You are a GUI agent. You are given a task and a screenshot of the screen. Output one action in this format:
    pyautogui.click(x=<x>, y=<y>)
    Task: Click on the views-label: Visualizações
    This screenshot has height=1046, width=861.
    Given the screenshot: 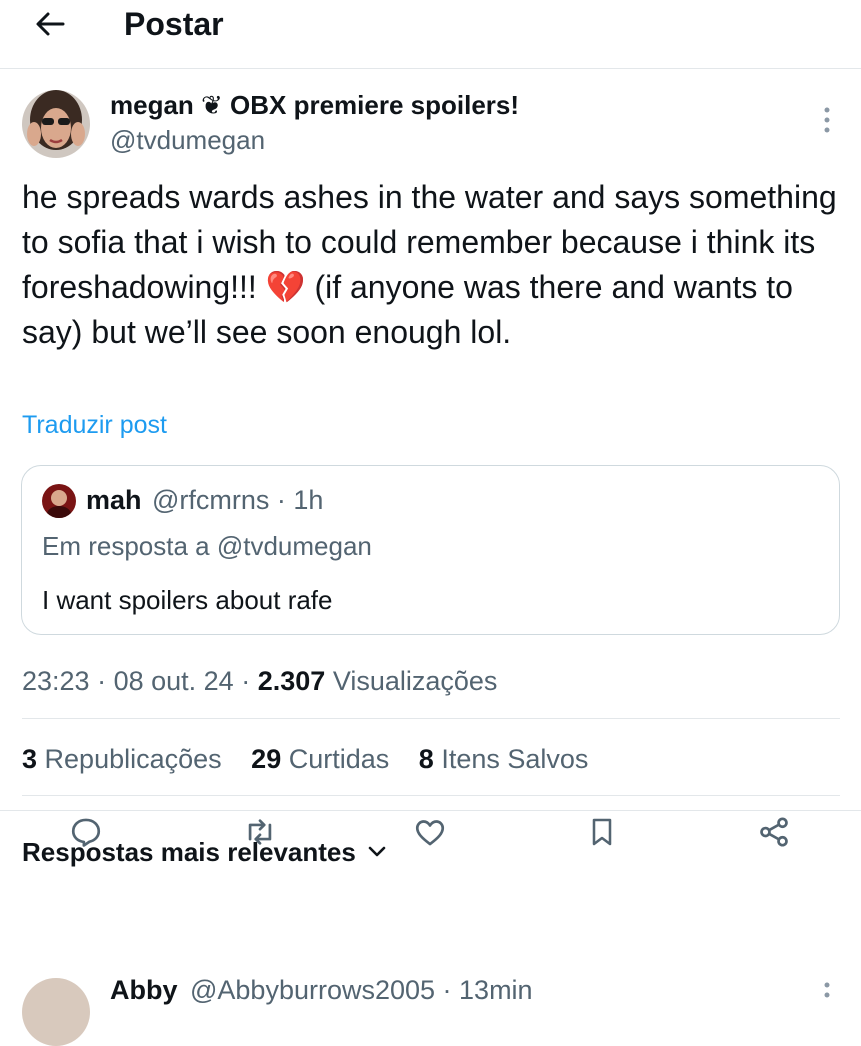 What is the action you would take?
    pyautogui.click(x=415, y=681)
    